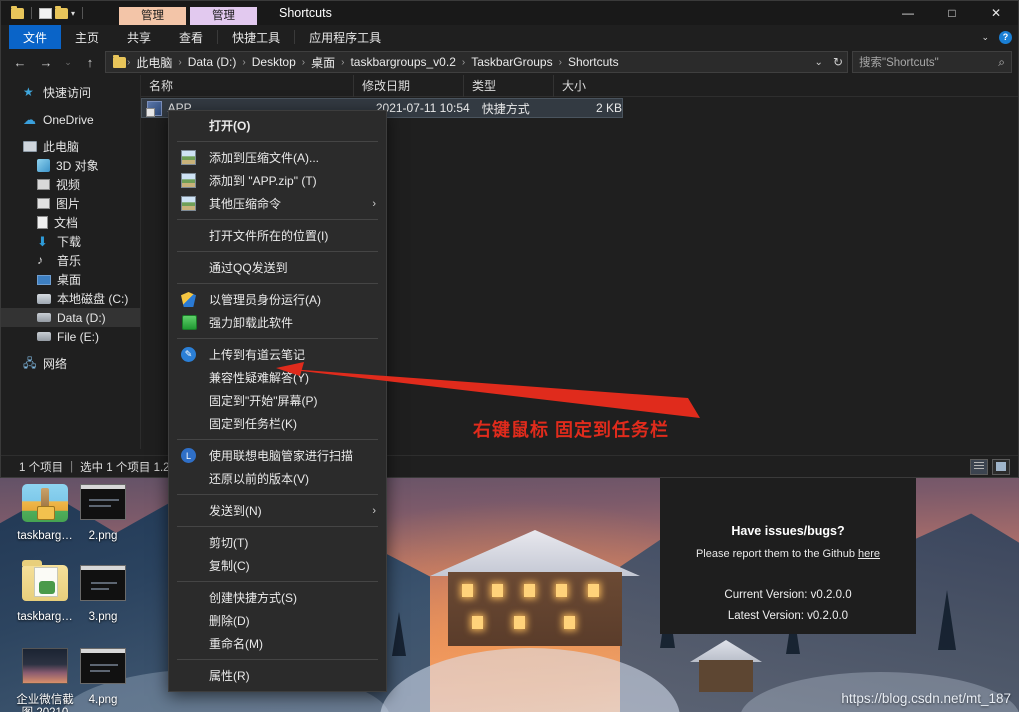 Image resolution: width=1019 pixels, height=712 pixels. I want to click on help-icon: ?, so click(1005, 37).